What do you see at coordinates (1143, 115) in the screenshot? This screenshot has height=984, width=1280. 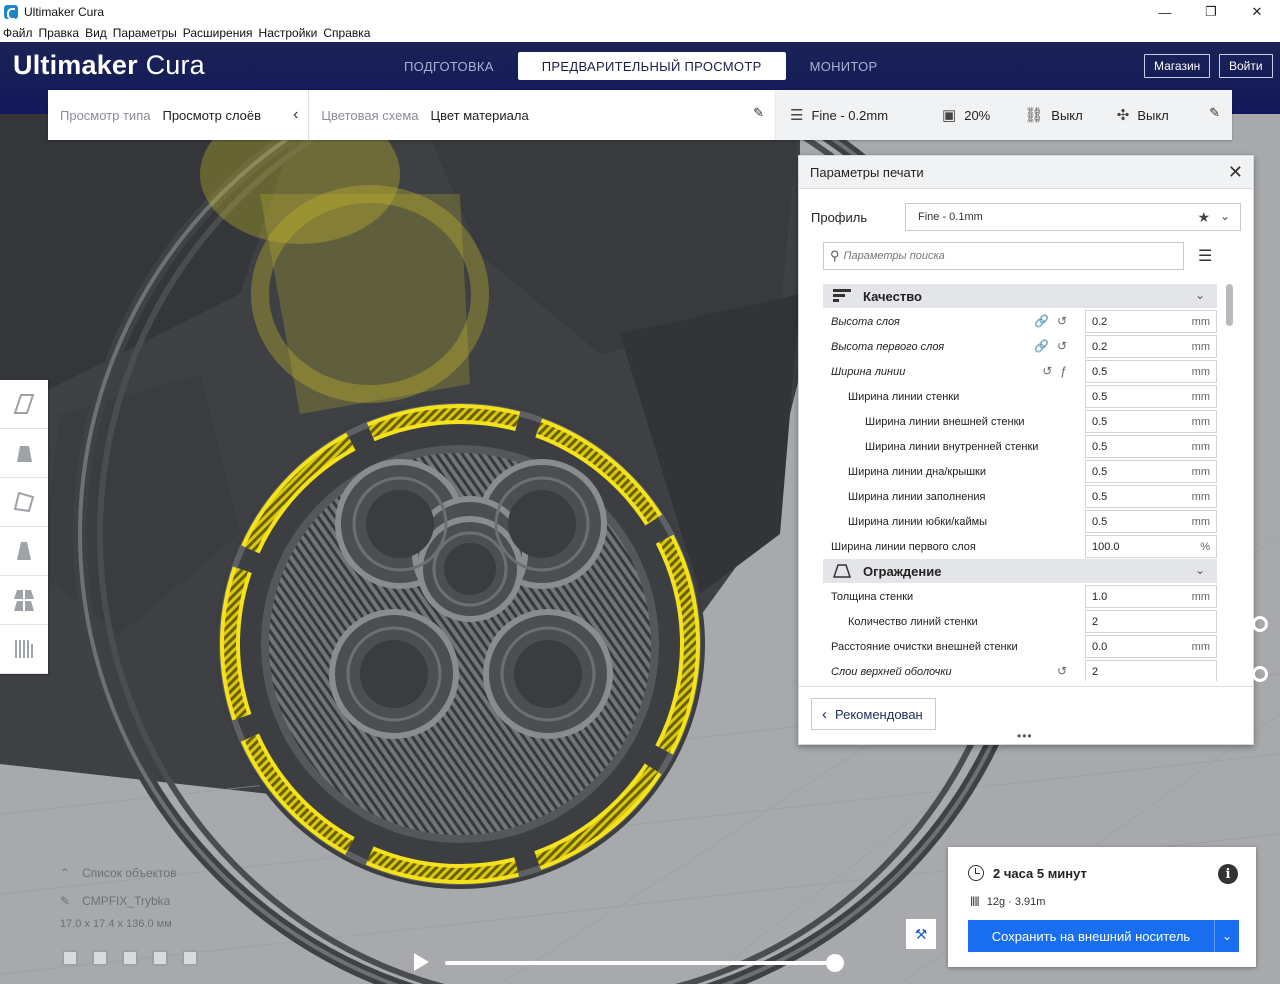 I see `adhesion-summary: ✣ Выкл` at bounding box center [1143, 115].